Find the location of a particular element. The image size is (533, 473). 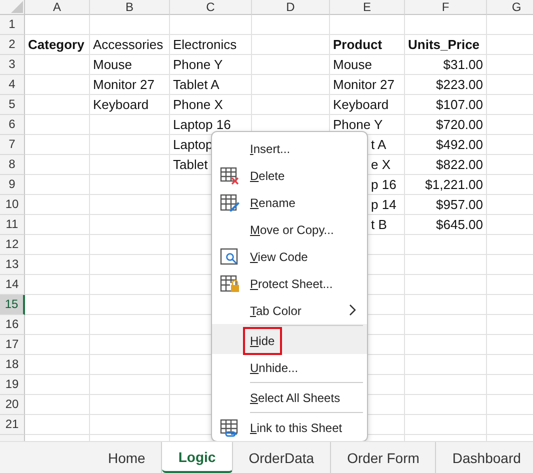

row-header: 20 is located at coordinates (12, 405).